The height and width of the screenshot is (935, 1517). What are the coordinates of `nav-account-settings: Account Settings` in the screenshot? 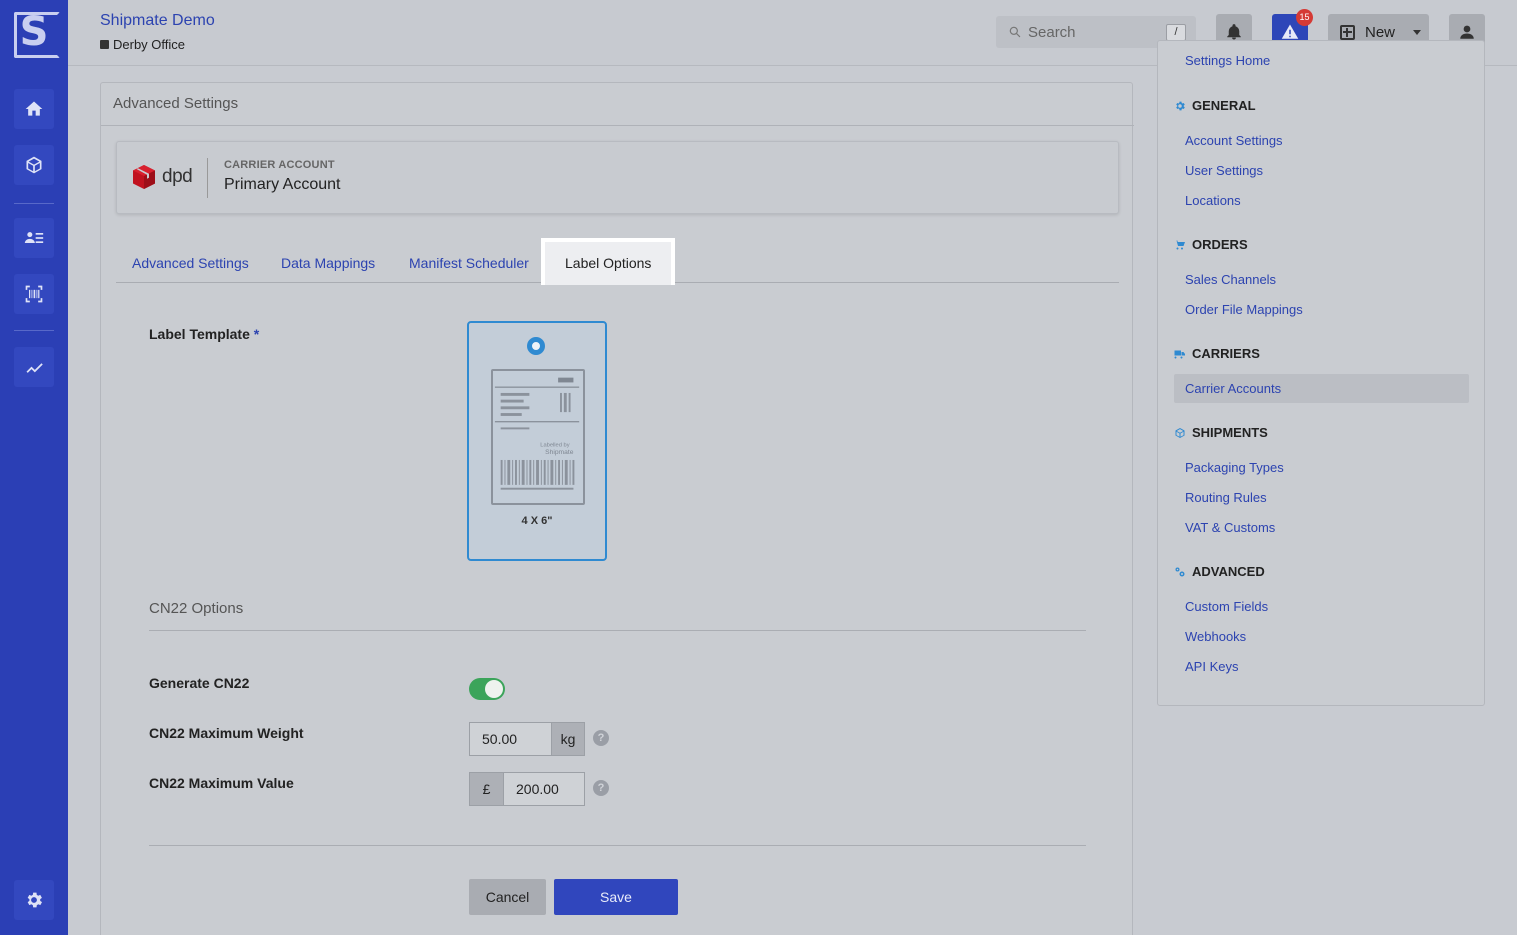 It's located at (1234, 140).